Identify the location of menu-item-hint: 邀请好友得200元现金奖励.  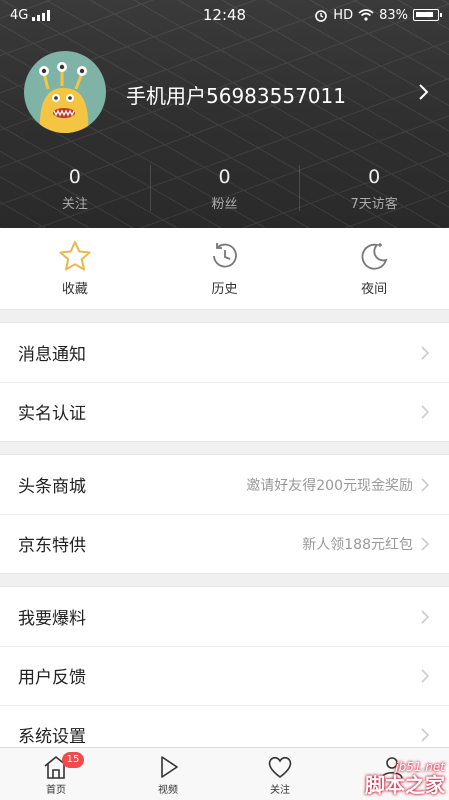
(329, 485).